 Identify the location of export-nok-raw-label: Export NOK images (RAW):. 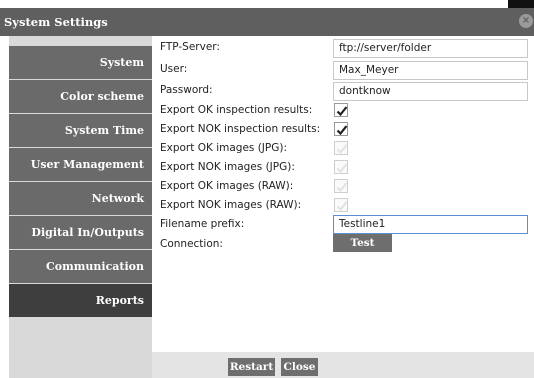
(231, 205).